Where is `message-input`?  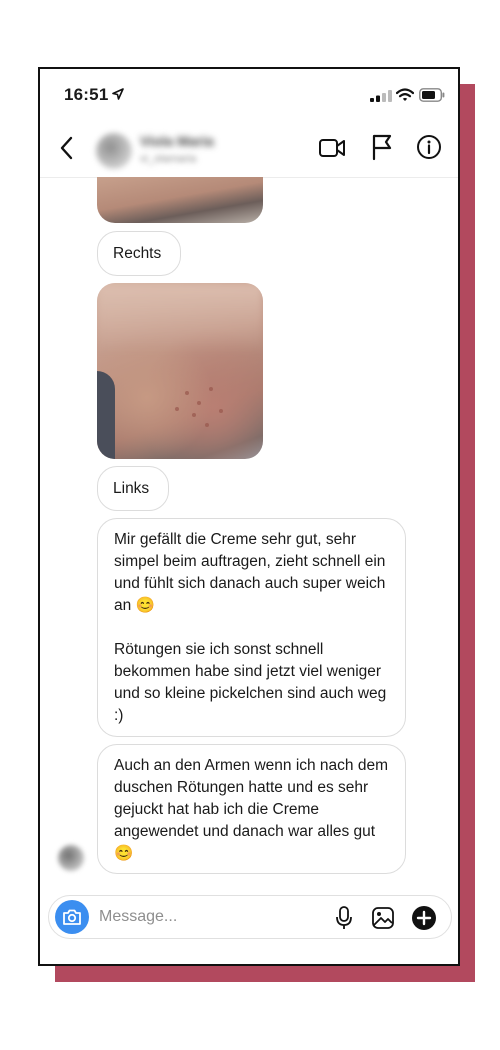
message-input is located at coordinates (209, 917).